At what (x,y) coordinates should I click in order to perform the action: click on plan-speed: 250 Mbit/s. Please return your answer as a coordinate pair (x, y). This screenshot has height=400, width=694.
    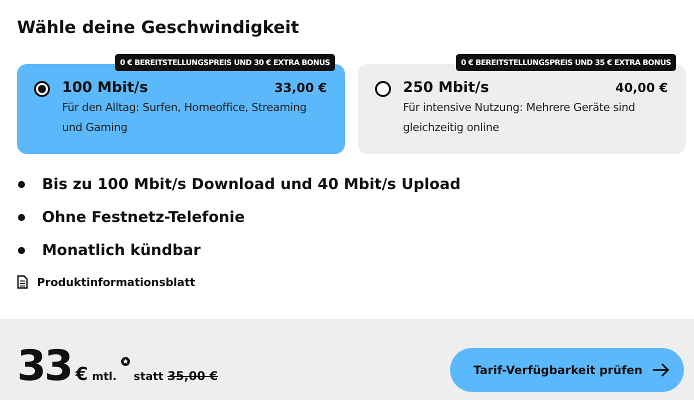
    Looking at the image, I should click on (446, 88).